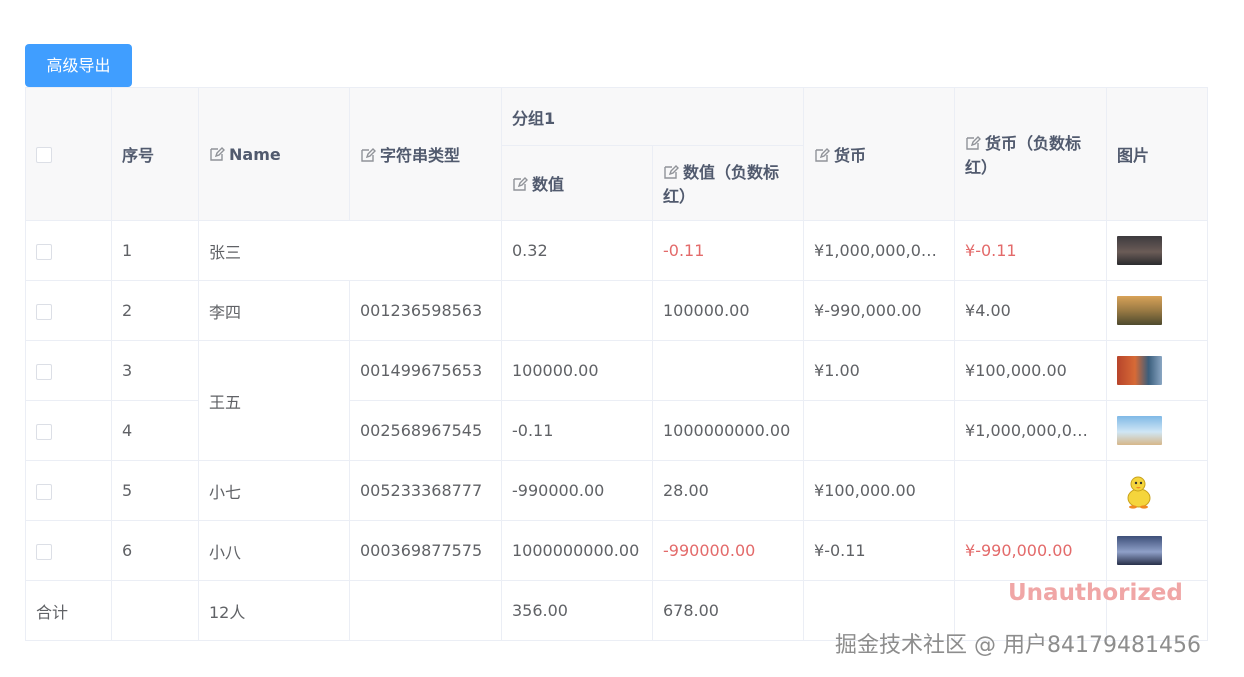  Describe the element at coordinates (721, 184) in the screenshot. I see `header-number-neg-red-label: 数值（负数标红）` at that location.